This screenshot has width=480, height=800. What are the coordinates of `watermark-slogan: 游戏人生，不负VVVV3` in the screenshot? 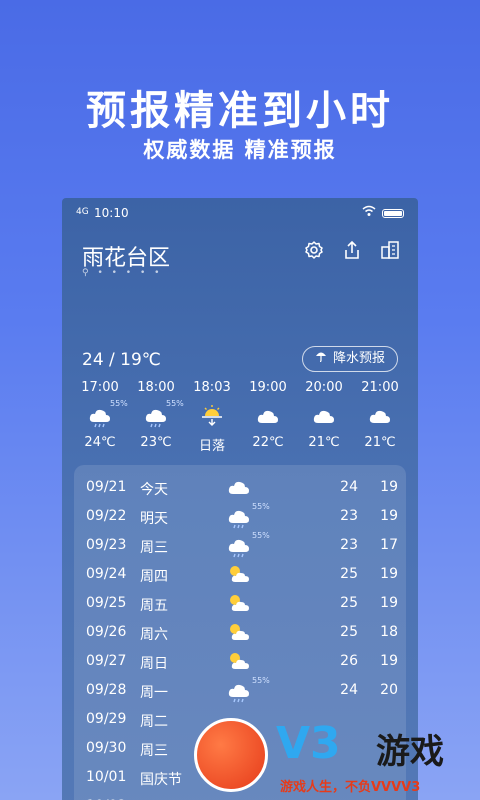 It's located at (350, 787).